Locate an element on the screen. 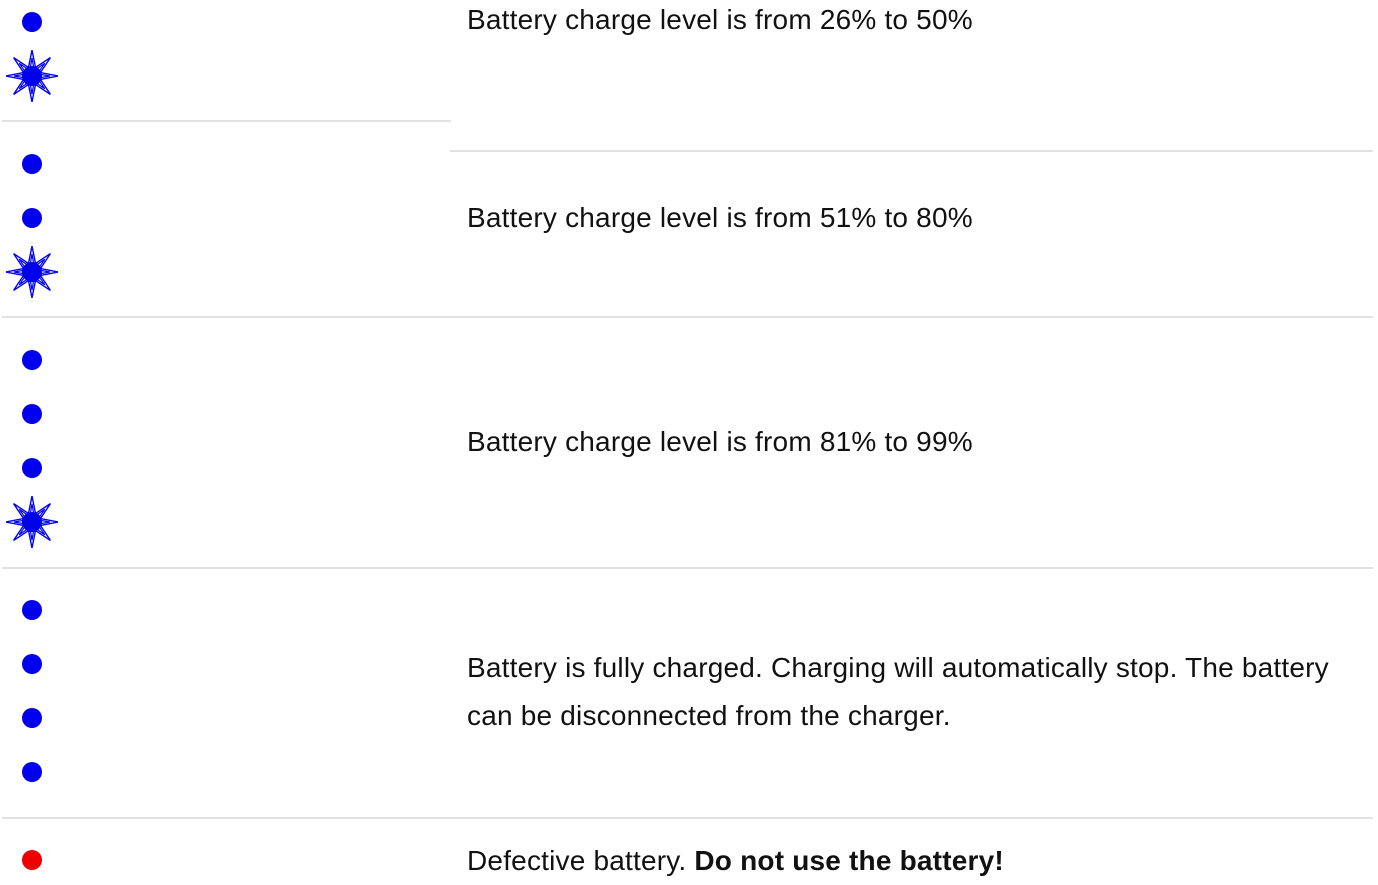 Image resolution: width=1378 pixels, height=885 pixels. row-description: Battery charge level is from 51% to 80% is located at coordinates (912, 218).